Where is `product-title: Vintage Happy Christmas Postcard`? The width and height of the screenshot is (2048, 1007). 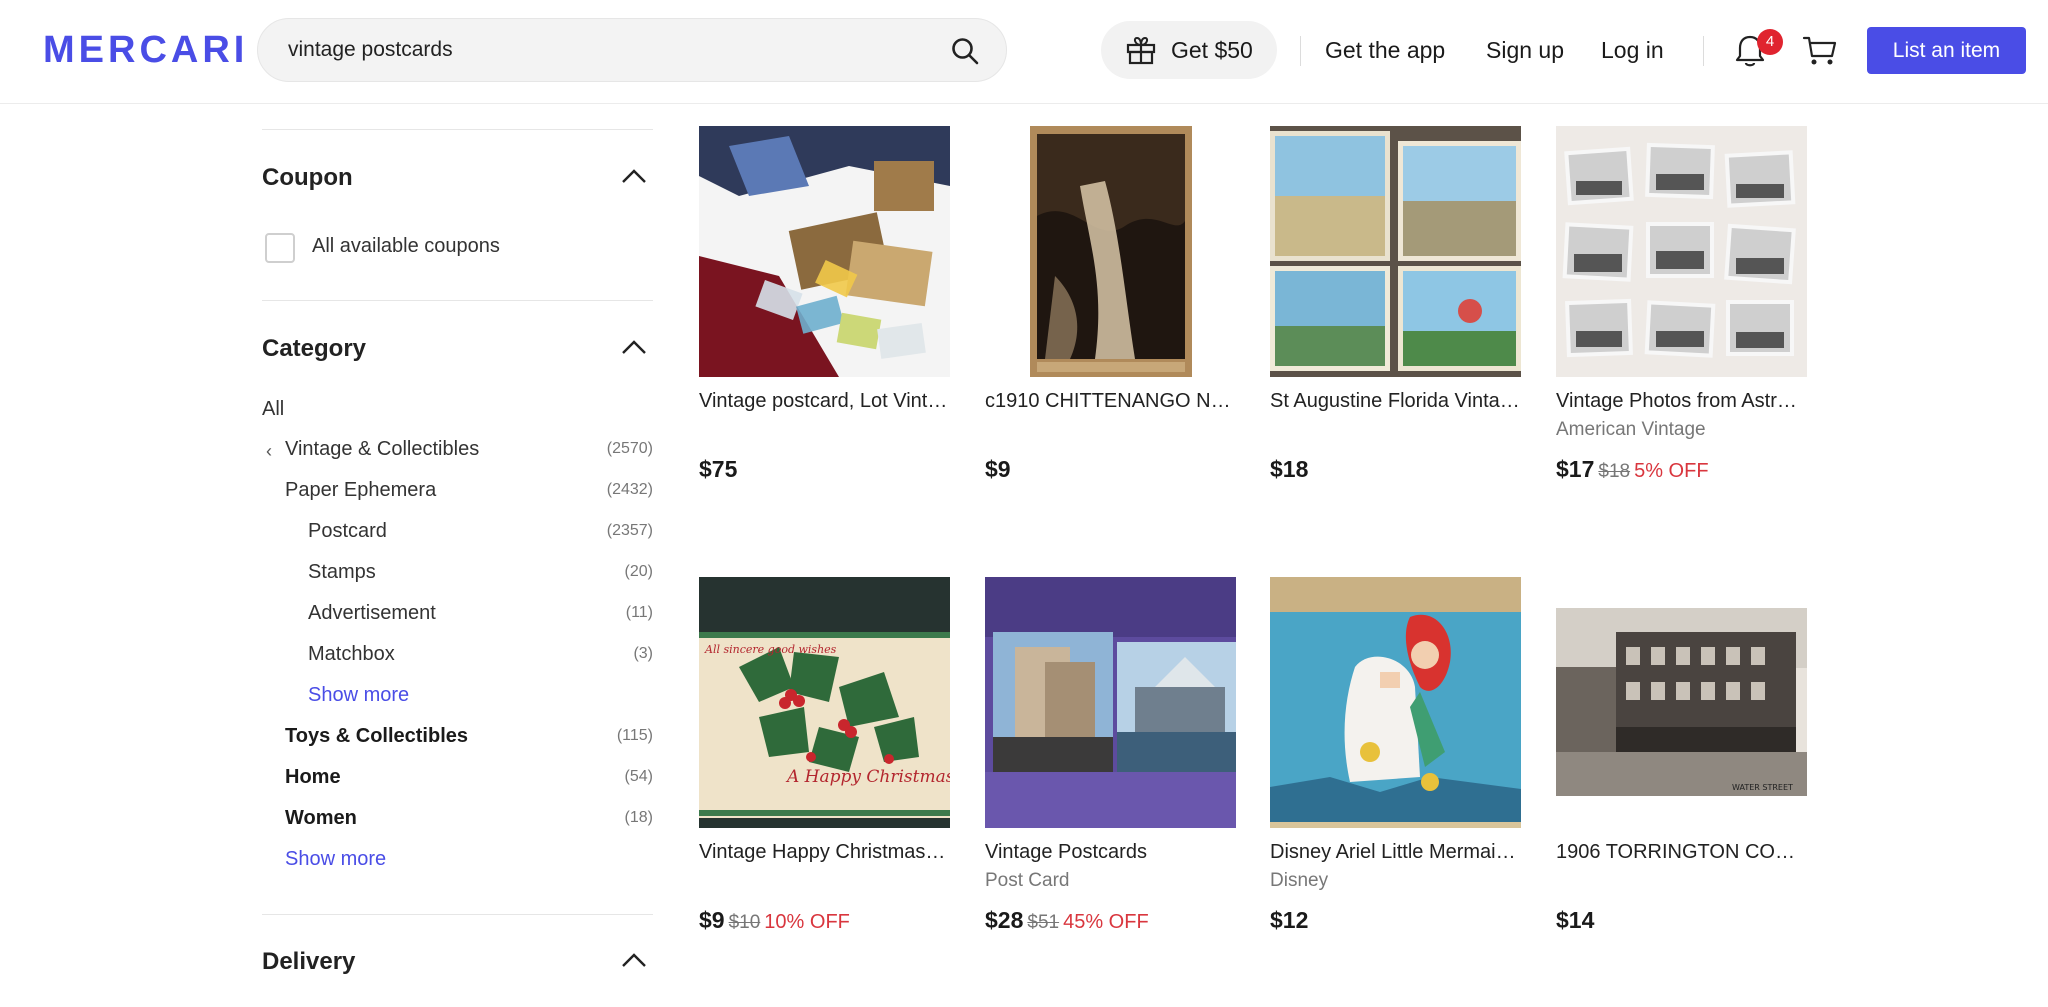
product-title: Vintage Happy Christmas Postcard is located at coordinates (824, 852).